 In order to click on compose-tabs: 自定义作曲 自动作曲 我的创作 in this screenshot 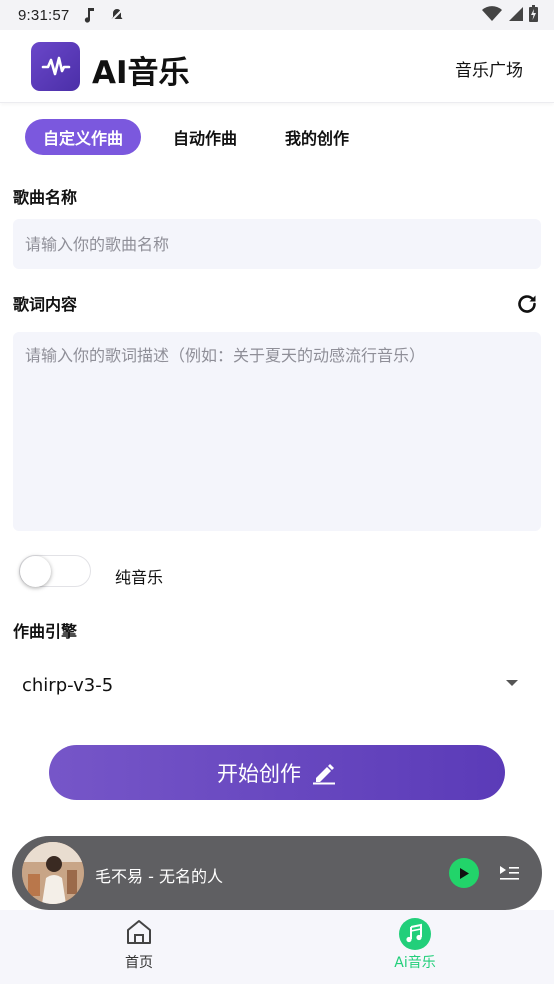, I will do `click(196, 137)`.